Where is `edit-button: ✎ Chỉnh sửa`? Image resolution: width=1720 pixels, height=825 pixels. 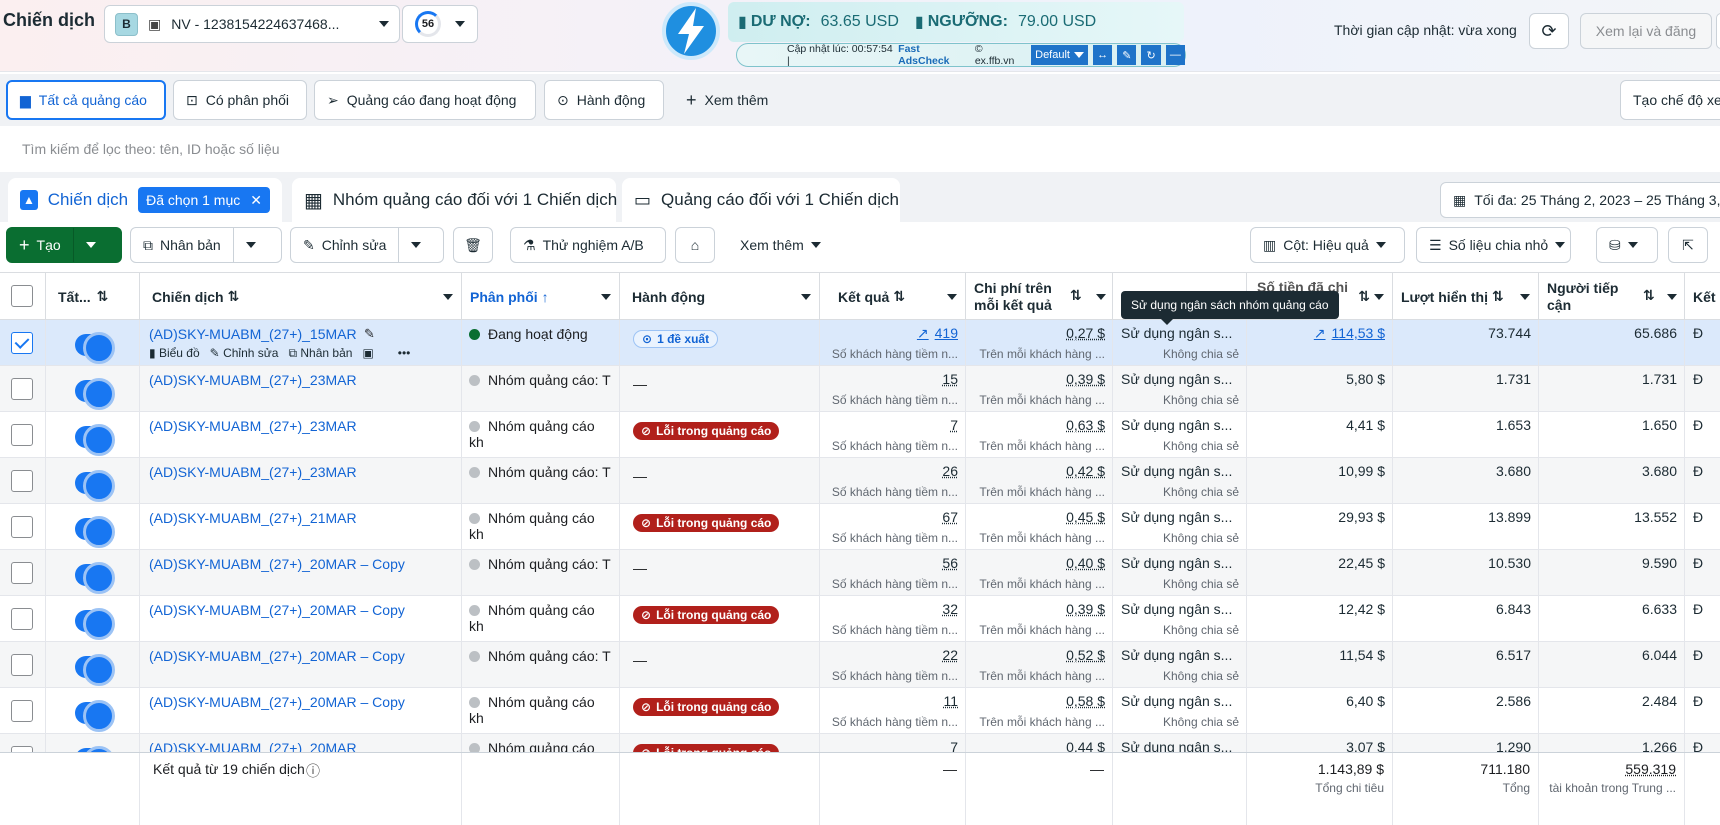
edit-button: ✎ Chỉnh sửa is located at coordinates (344, 245).